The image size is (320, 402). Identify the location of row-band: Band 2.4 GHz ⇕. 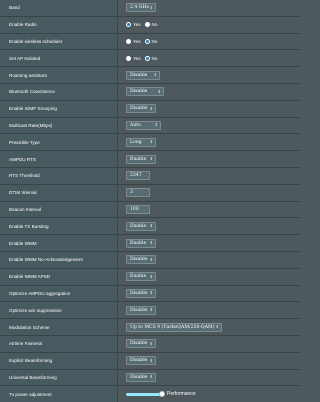
(150, 8).